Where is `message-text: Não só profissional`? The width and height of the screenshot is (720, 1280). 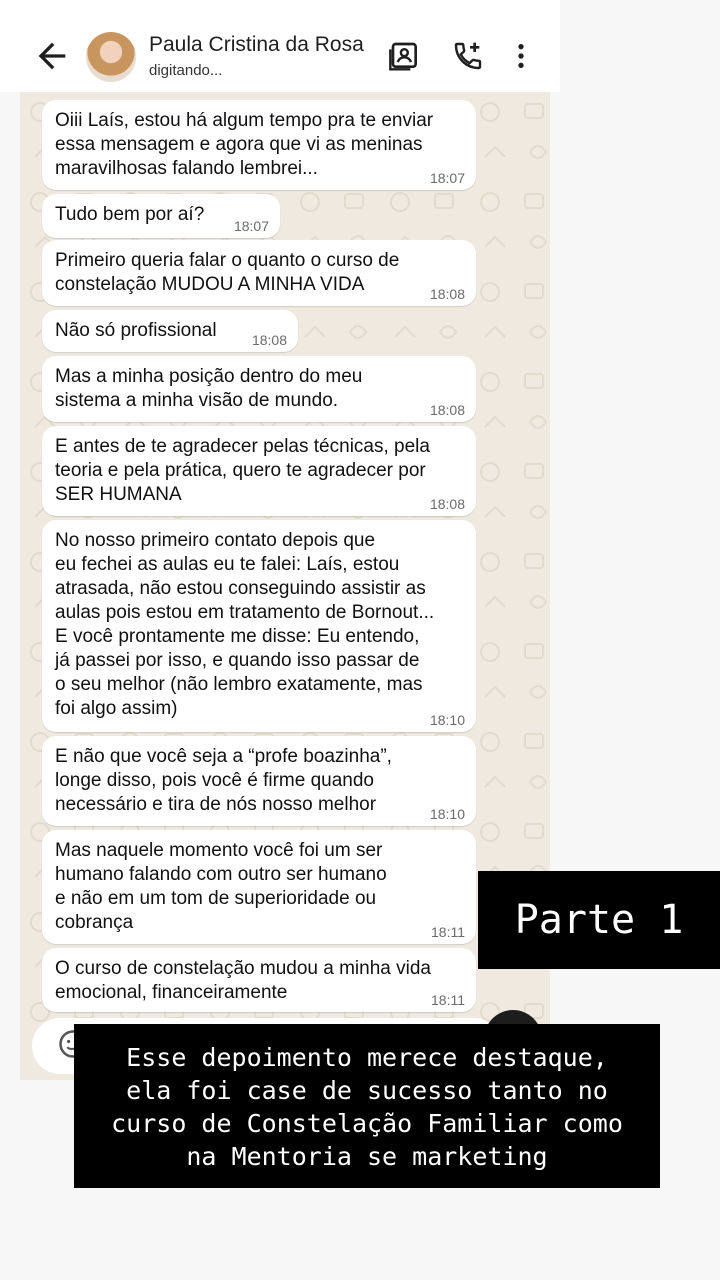 message-text: Não só profissional is located at coordinates (136, 330).